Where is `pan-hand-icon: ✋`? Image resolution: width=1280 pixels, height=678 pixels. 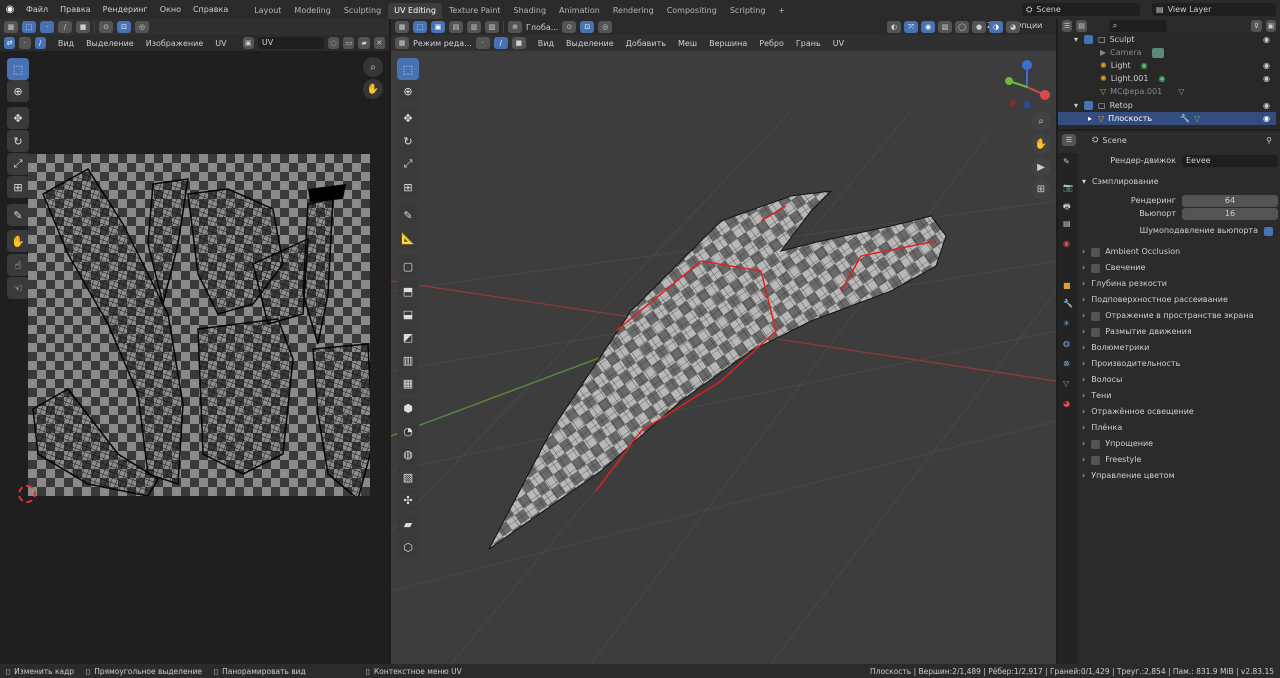 pan-hand-icon: ✋ is located at coordinates (373, 89).